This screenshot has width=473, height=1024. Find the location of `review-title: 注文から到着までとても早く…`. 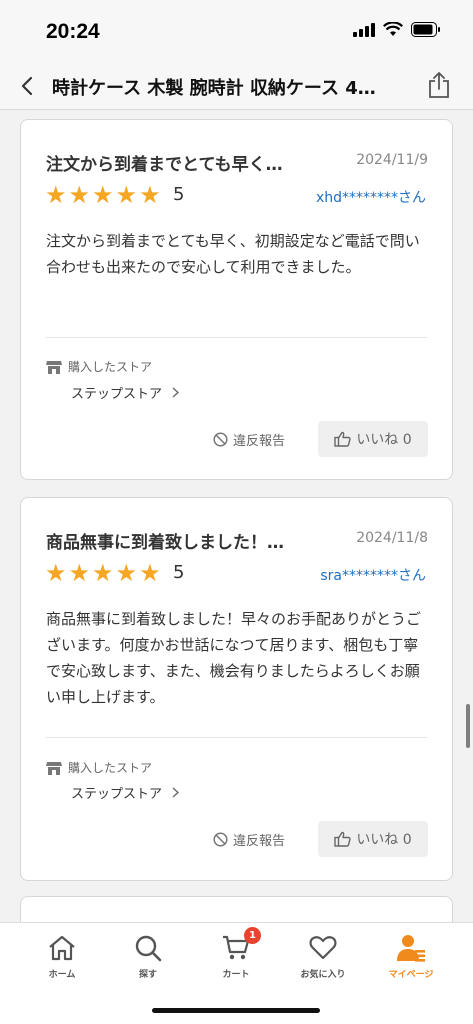

review-title: 注文から到着までとても早く… is located at coordinates (164, 165).